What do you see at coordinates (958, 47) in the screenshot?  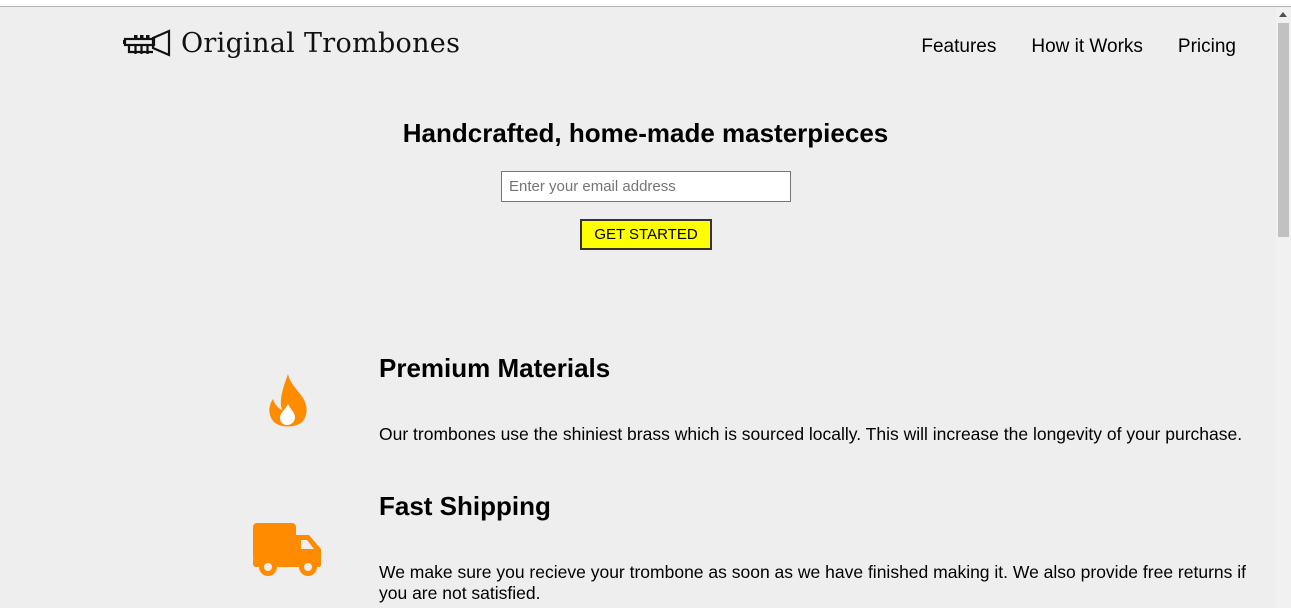 I see `nav-link-features: Features` at bounding box center [958, 47].